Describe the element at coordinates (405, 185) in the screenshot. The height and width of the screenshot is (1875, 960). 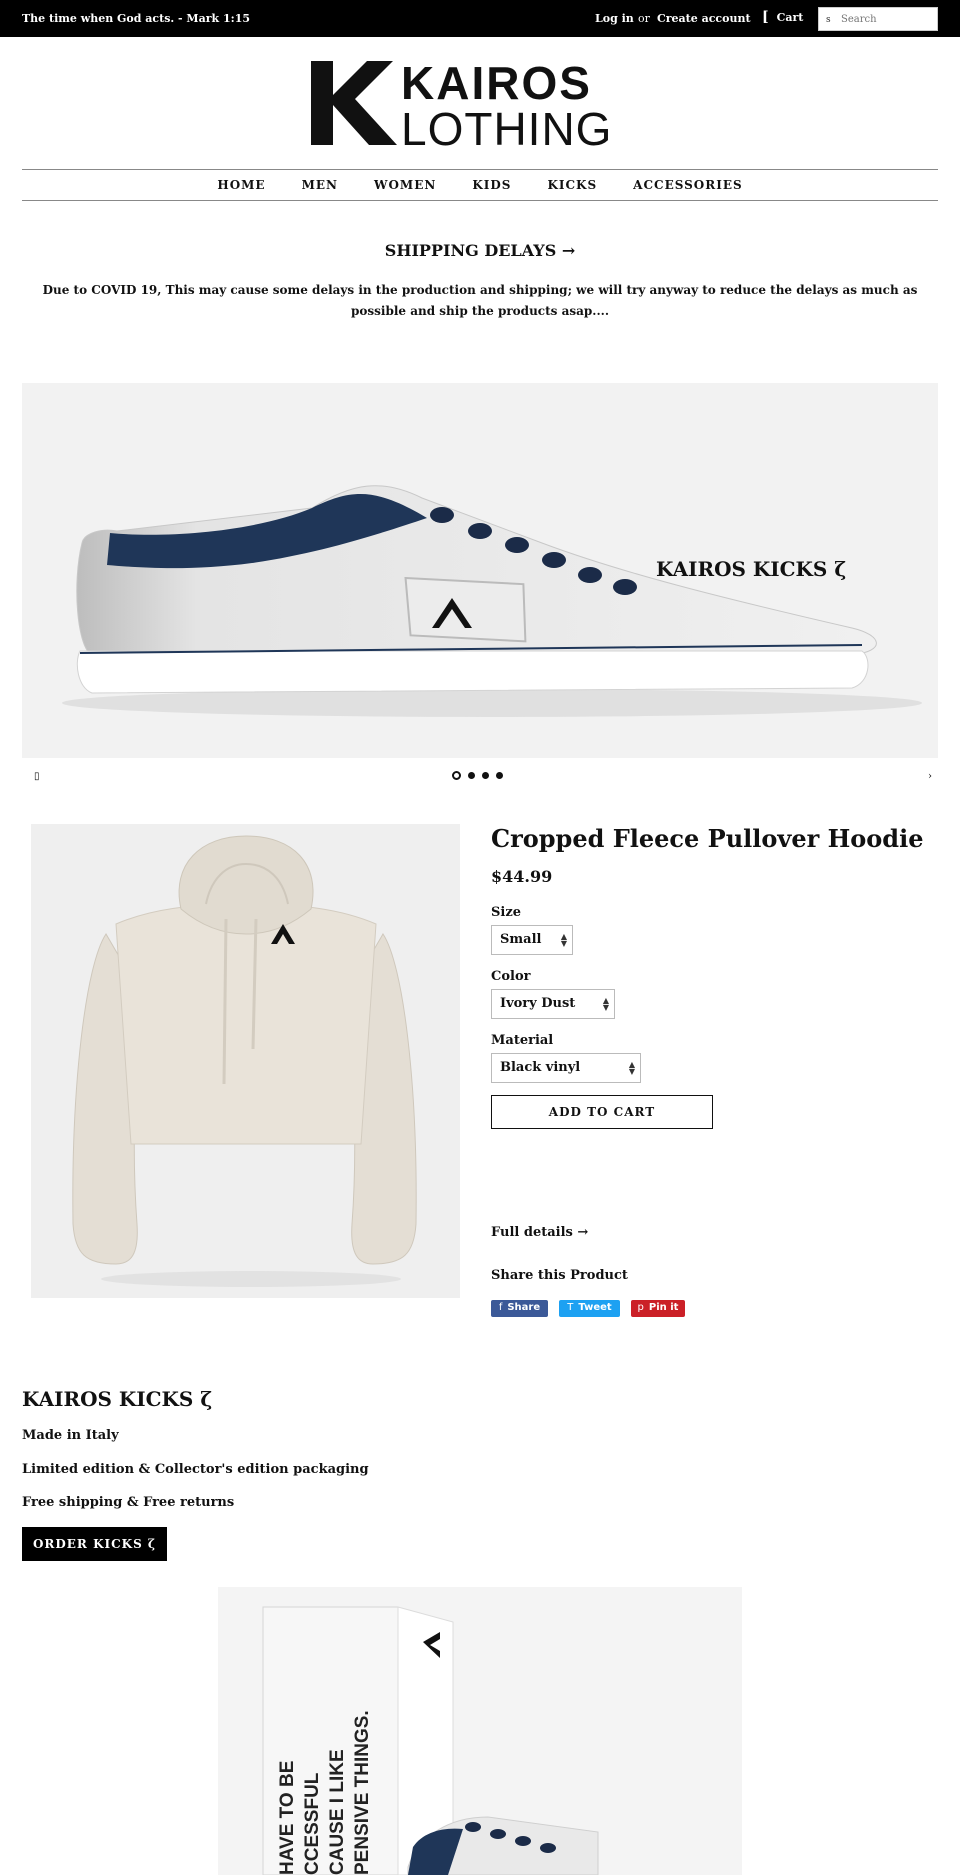
I see `nav-item-women: WOMEN` at that location.